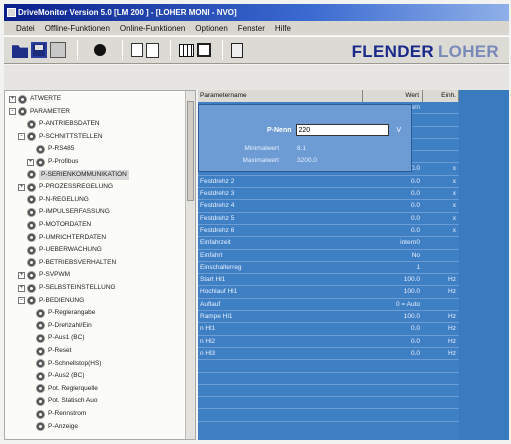 The width and height of the screenshot is (511, 444). I want to click on tree-item: - P-SCHNITTSTELLEN, so click(60, 137).